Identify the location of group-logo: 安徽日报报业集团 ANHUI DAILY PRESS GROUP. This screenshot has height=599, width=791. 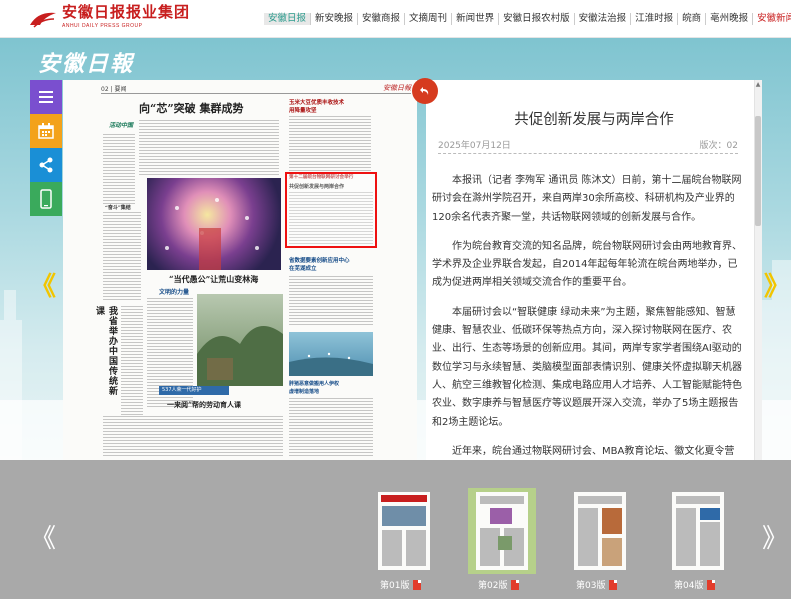
(109, 16).